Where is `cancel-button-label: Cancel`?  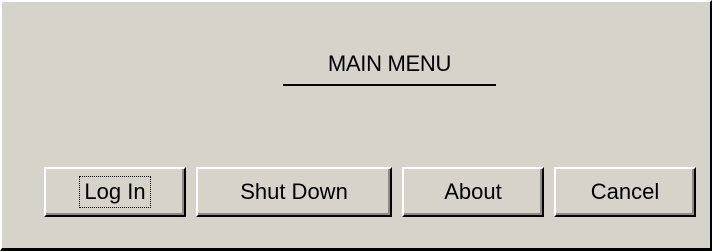
cancel-button-label: Cancel is located at coordinates (625, 191).